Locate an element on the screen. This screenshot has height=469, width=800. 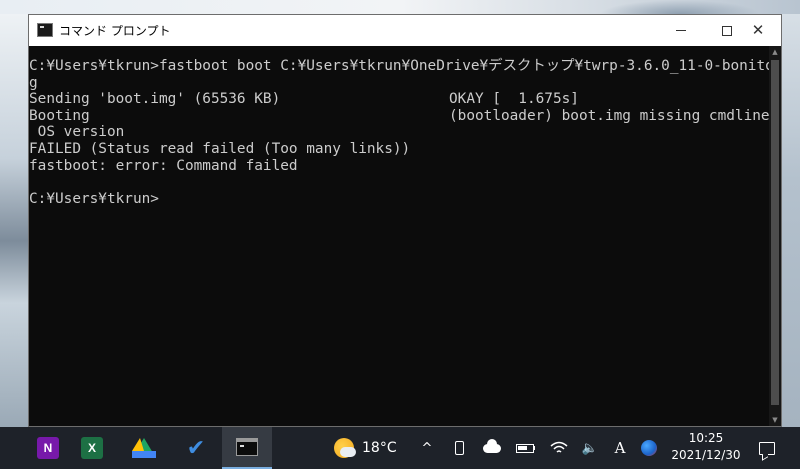
window-titlebar: コマンド プロンプト ✕ is located at coordinates (405, 30).